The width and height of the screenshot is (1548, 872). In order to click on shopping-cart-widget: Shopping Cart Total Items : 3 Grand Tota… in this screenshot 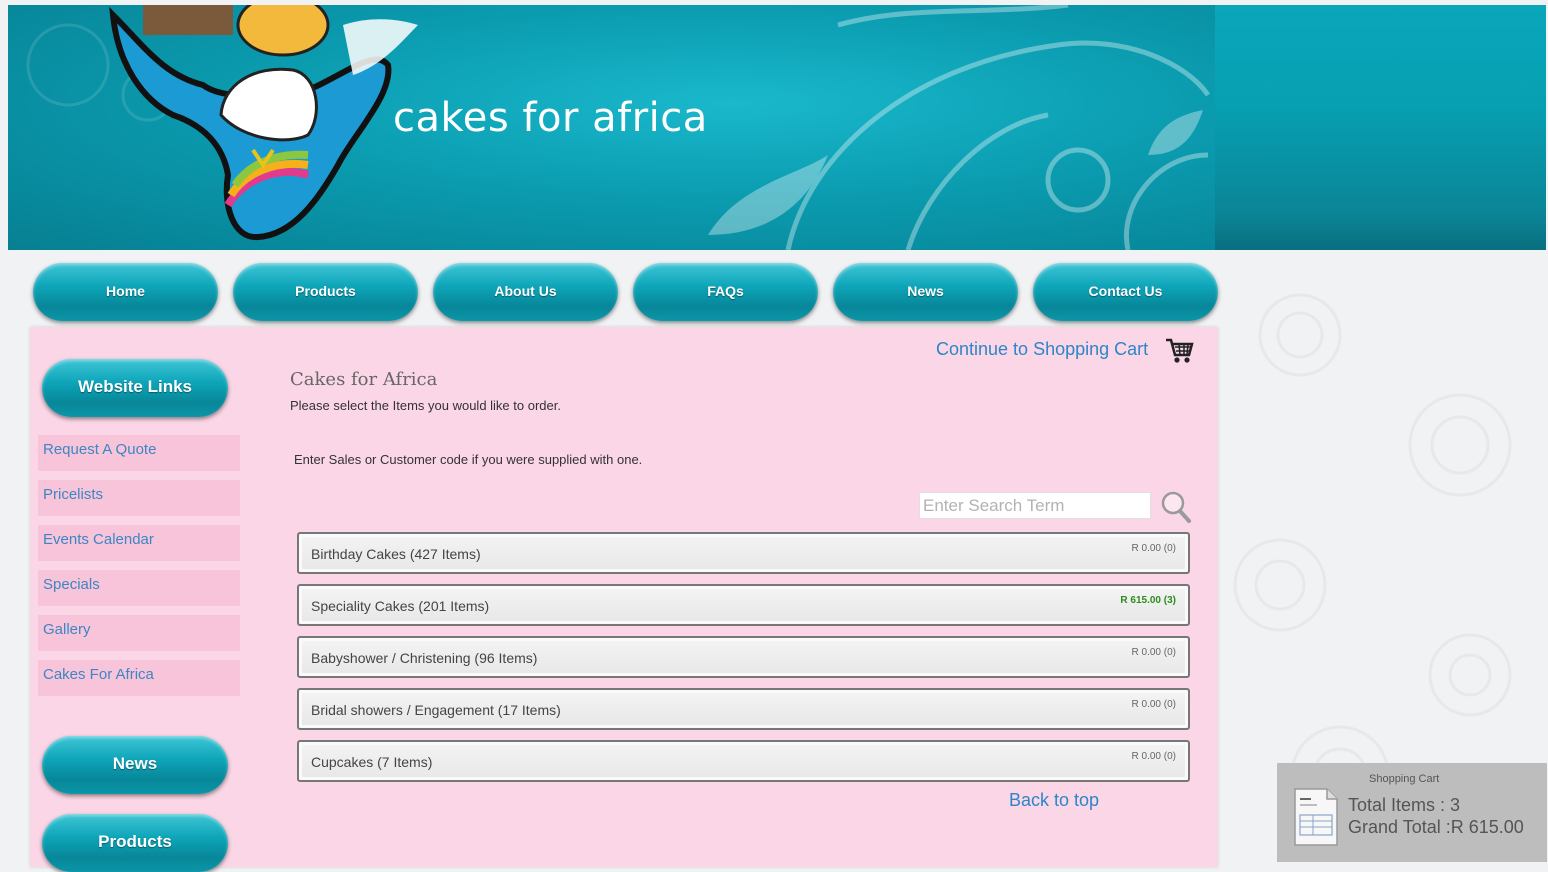, I will do `click(1412, 812)`.